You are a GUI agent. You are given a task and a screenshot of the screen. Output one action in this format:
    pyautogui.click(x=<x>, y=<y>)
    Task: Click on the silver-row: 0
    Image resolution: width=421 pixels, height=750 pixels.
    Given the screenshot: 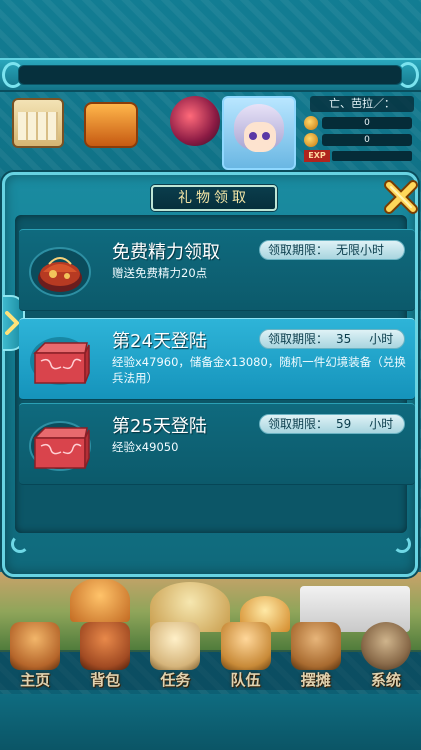 What is the action you would take?
    pyautogui.click(x=358, y=140)
    